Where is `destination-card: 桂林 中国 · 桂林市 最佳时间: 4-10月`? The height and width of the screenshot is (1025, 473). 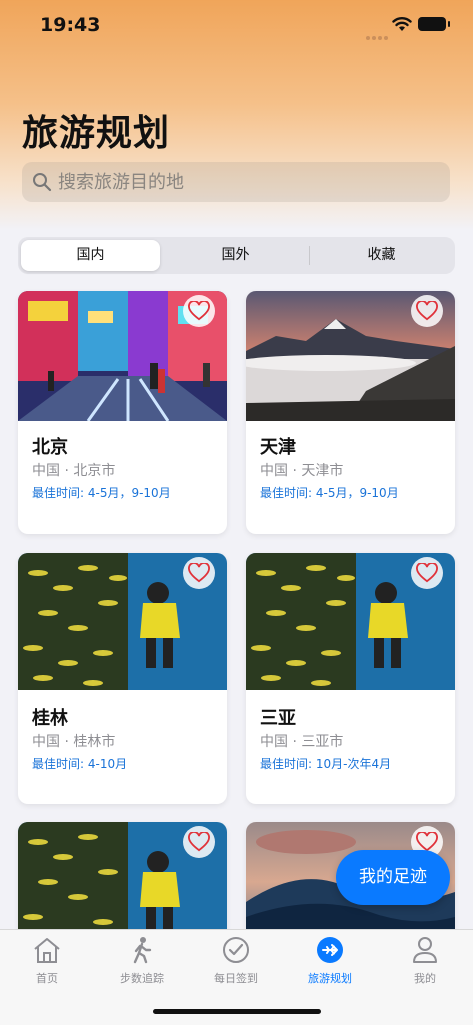 destination-card: 桂林 中国 · 桂林市 最佳时间: 4-10月 is located at coordinates (122, 678).